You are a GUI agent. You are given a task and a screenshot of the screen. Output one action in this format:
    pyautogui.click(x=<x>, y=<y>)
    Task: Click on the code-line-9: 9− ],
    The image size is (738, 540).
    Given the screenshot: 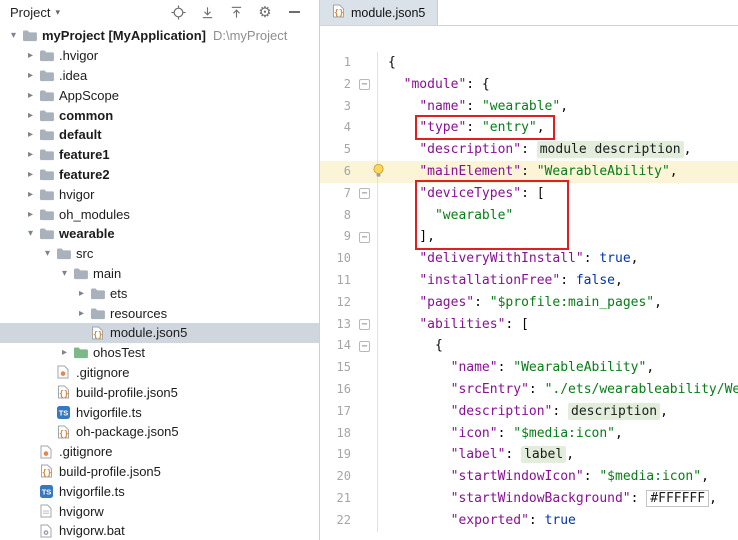 What is the action you would take?
    pyautogui.click(x=529, y=237)
    